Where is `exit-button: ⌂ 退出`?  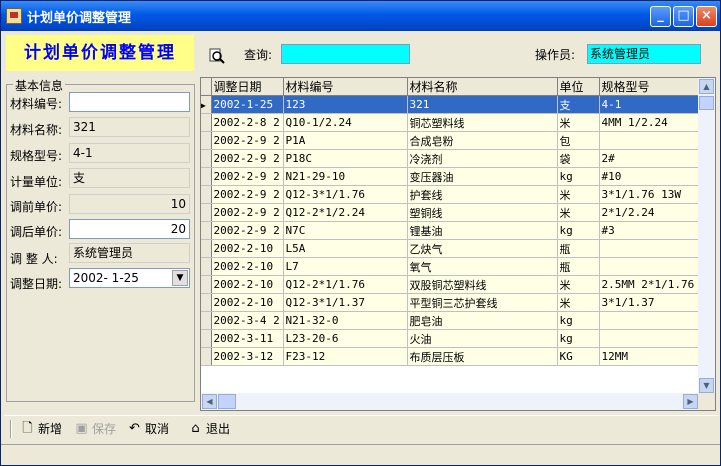 exit-button: ⌂ 退出 is located at coordinates (208, 429).